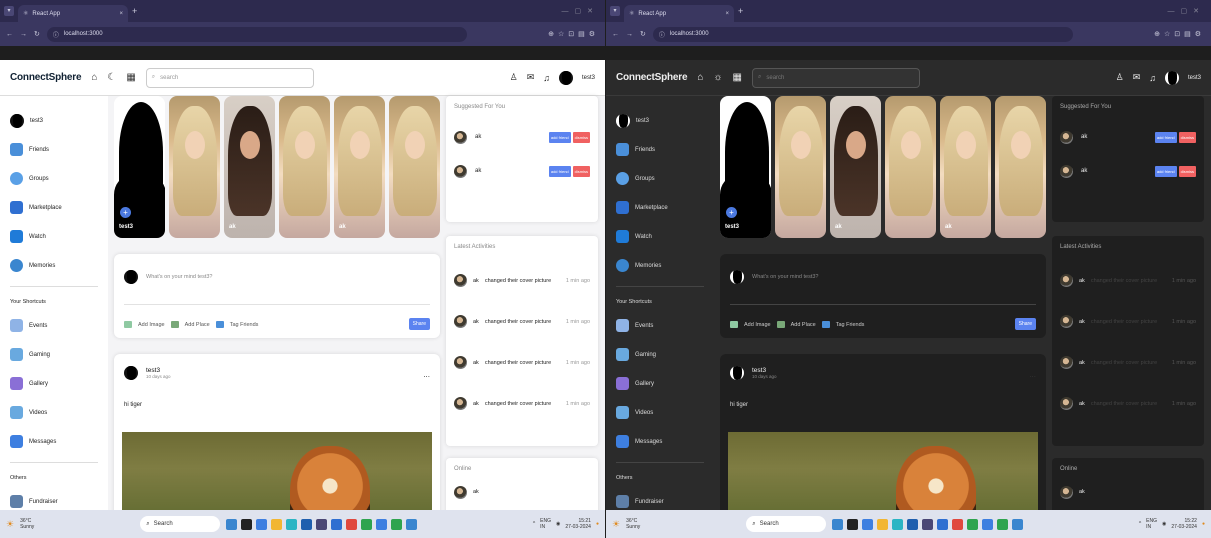 This screenshot has height=538, width=1211. I want to click on mail-icon: ✉, so click(531, 77).